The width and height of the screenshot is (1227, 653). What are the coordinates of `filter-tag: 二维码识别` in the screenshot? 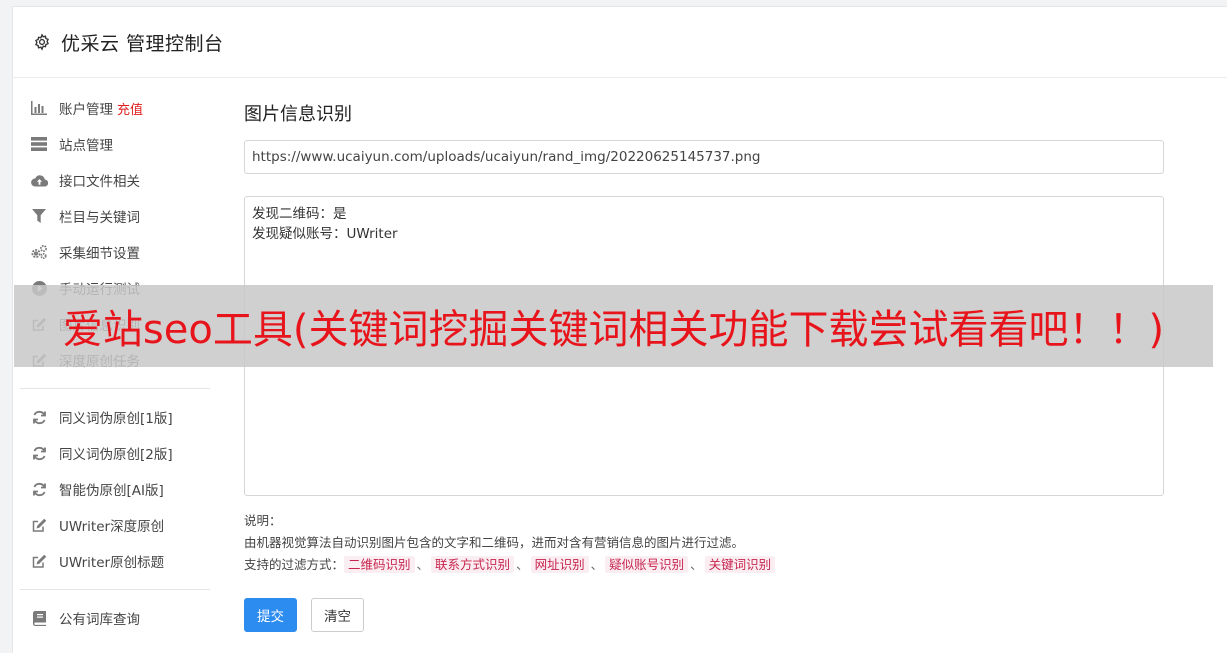 It's located at (379, 564).